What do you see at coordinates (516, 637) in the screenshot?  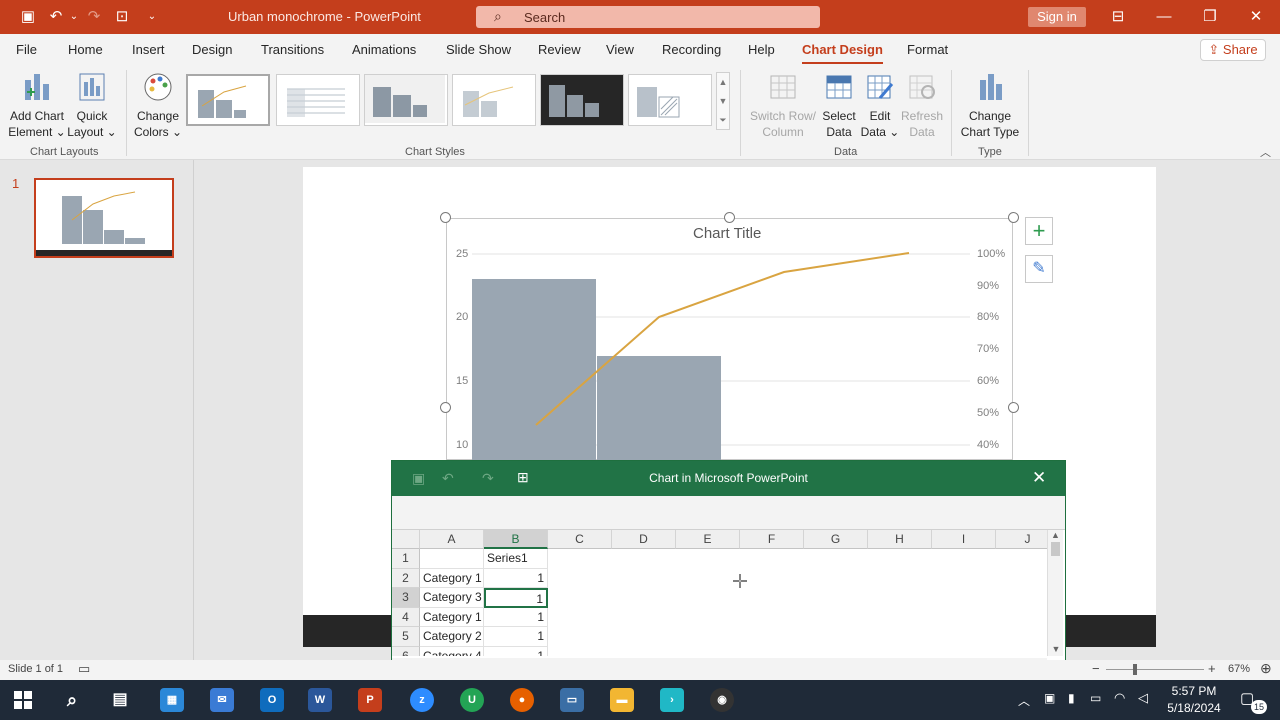 I see `cell-b5: 1` at bounding box center [516, 637].